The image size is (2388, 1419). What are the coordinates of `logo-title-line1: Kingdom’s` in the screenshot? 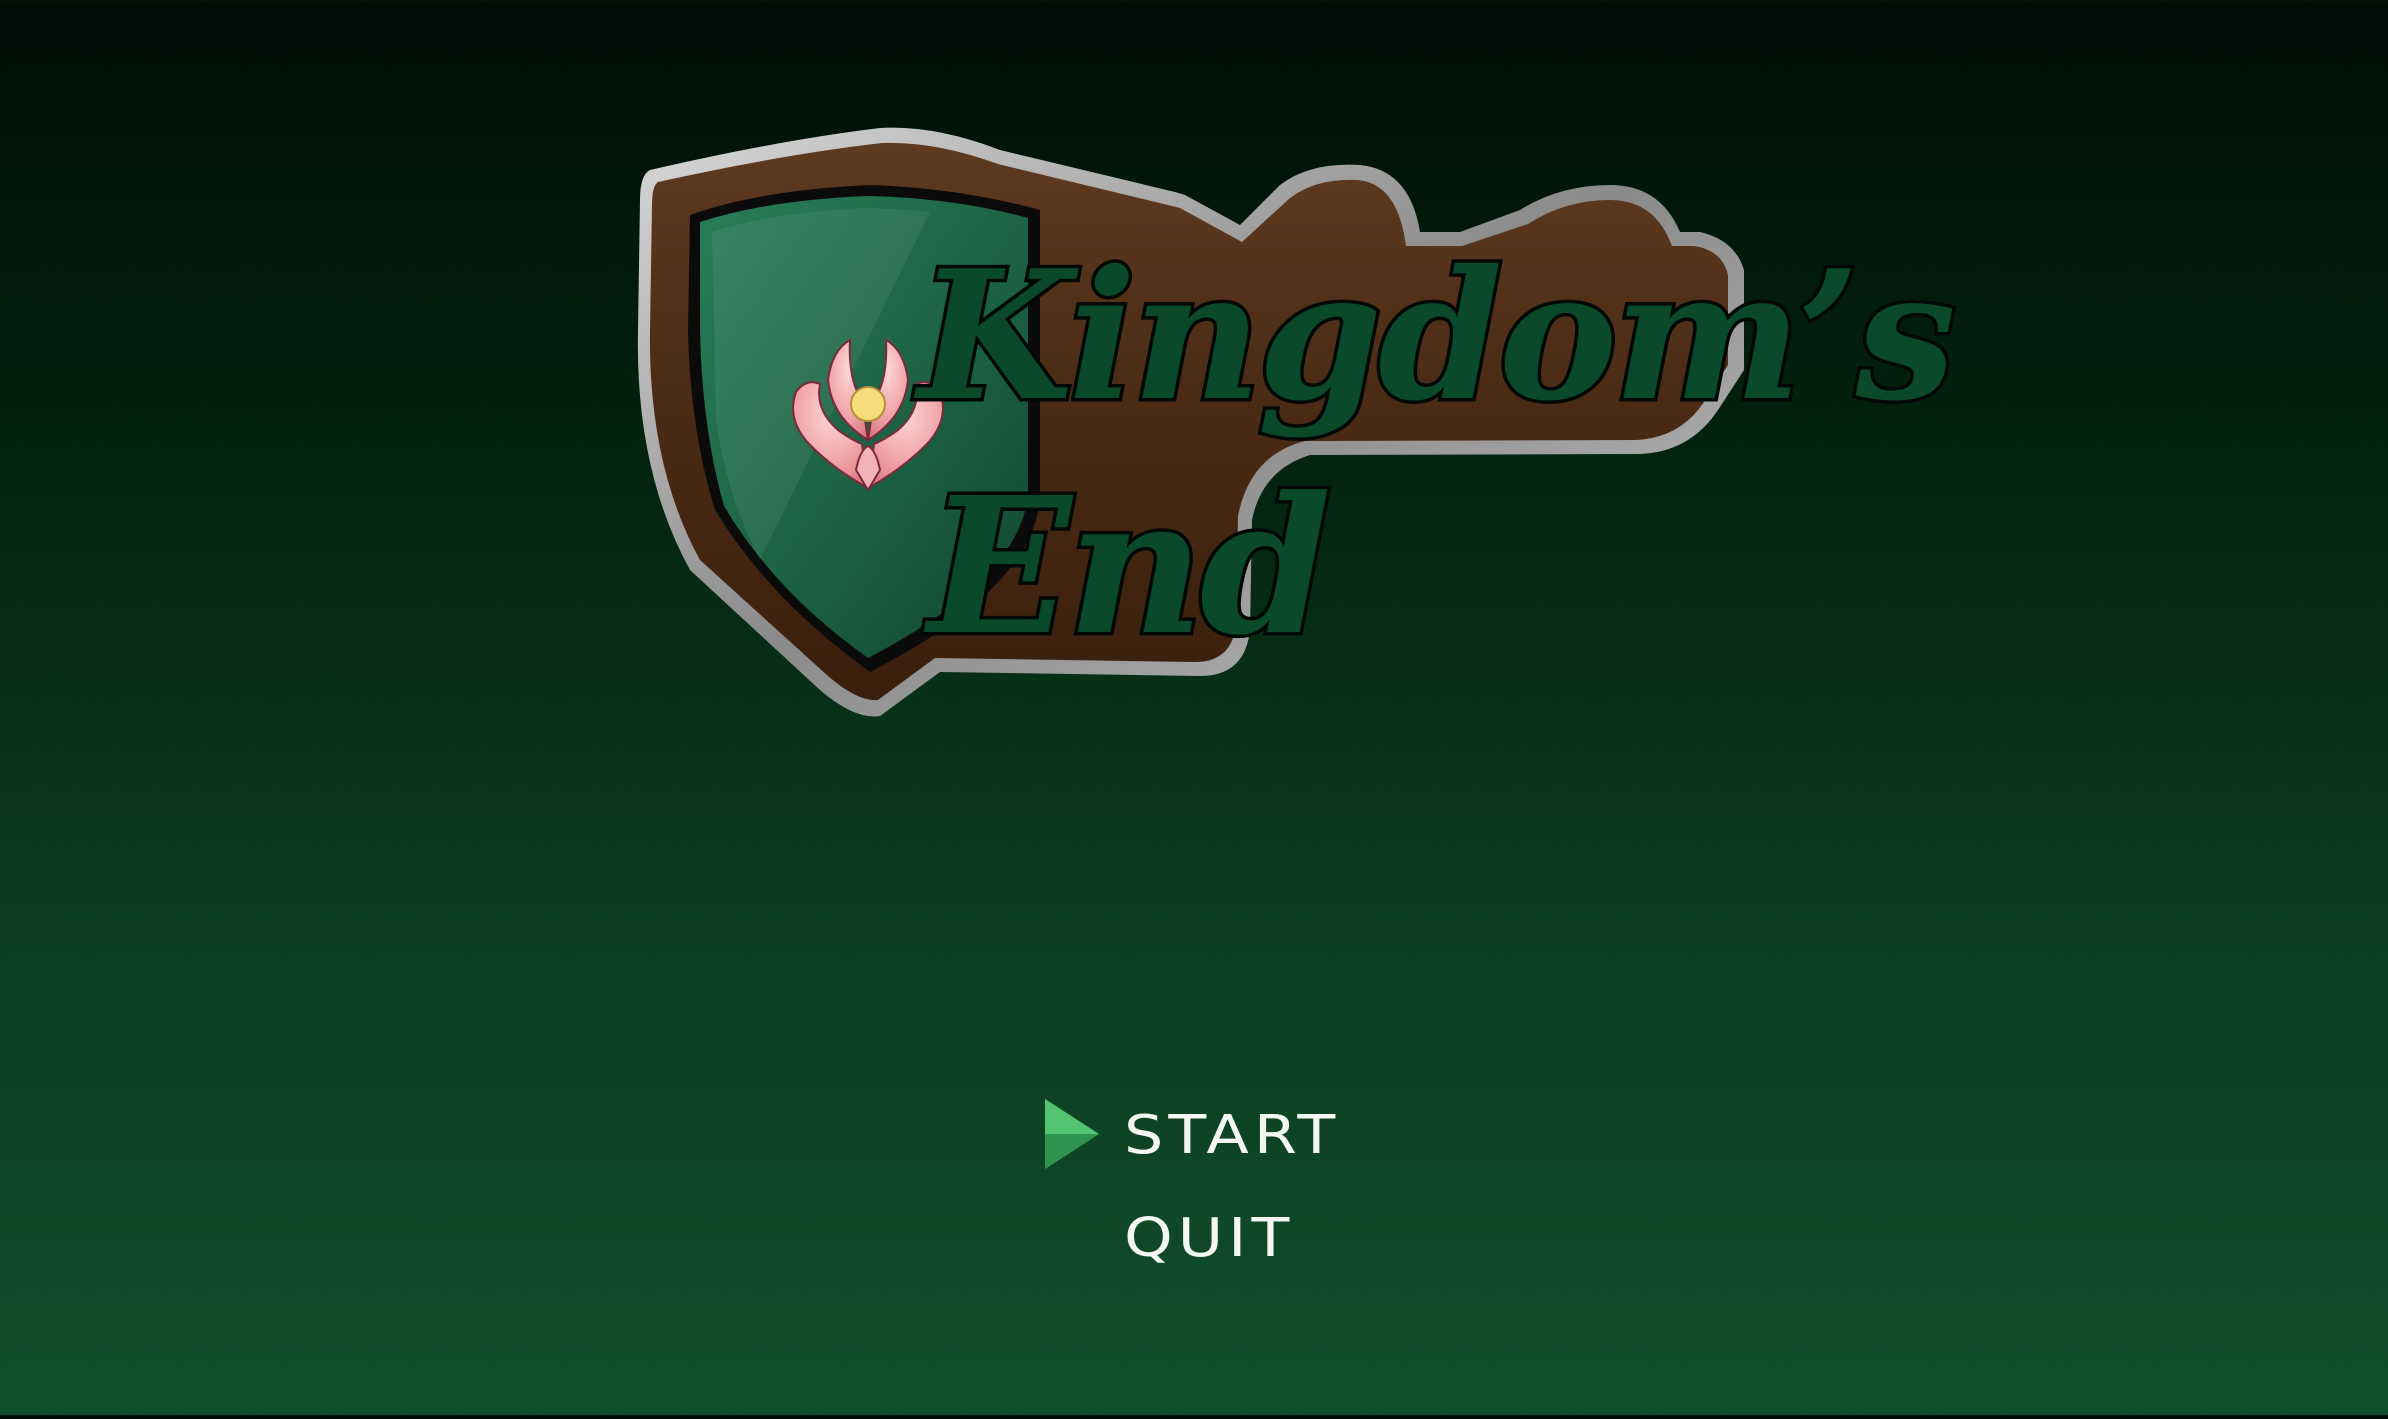 It's located at (1433, 335).